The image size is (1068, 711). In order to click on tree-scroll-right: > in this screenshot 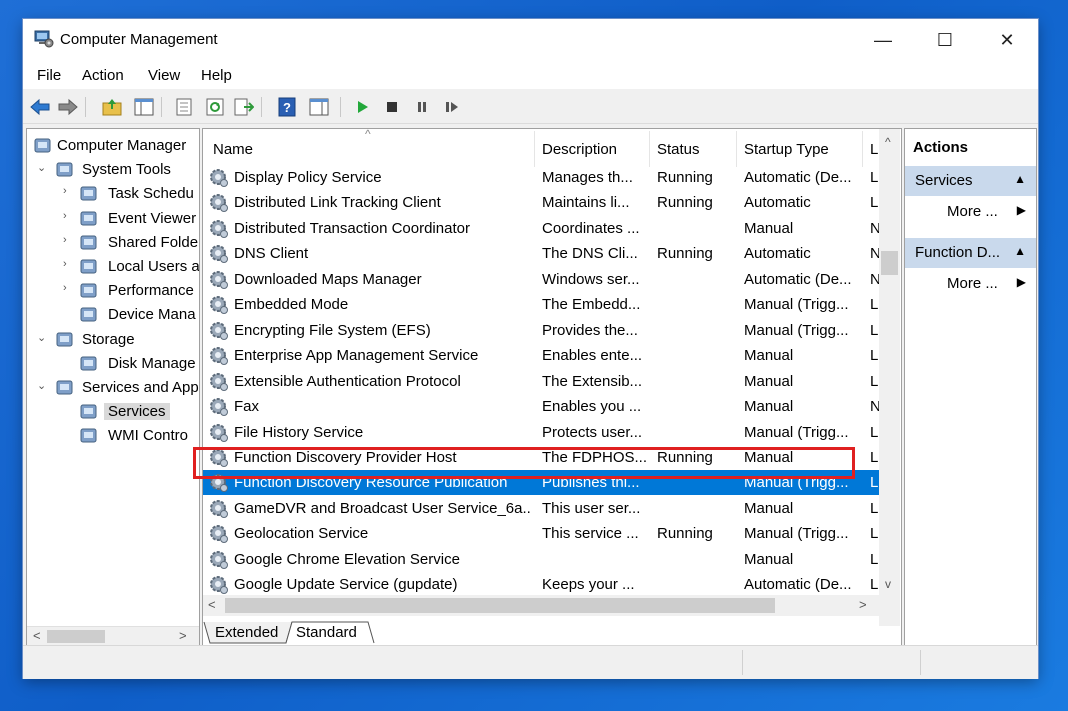, I will do `click(183, 635)`.